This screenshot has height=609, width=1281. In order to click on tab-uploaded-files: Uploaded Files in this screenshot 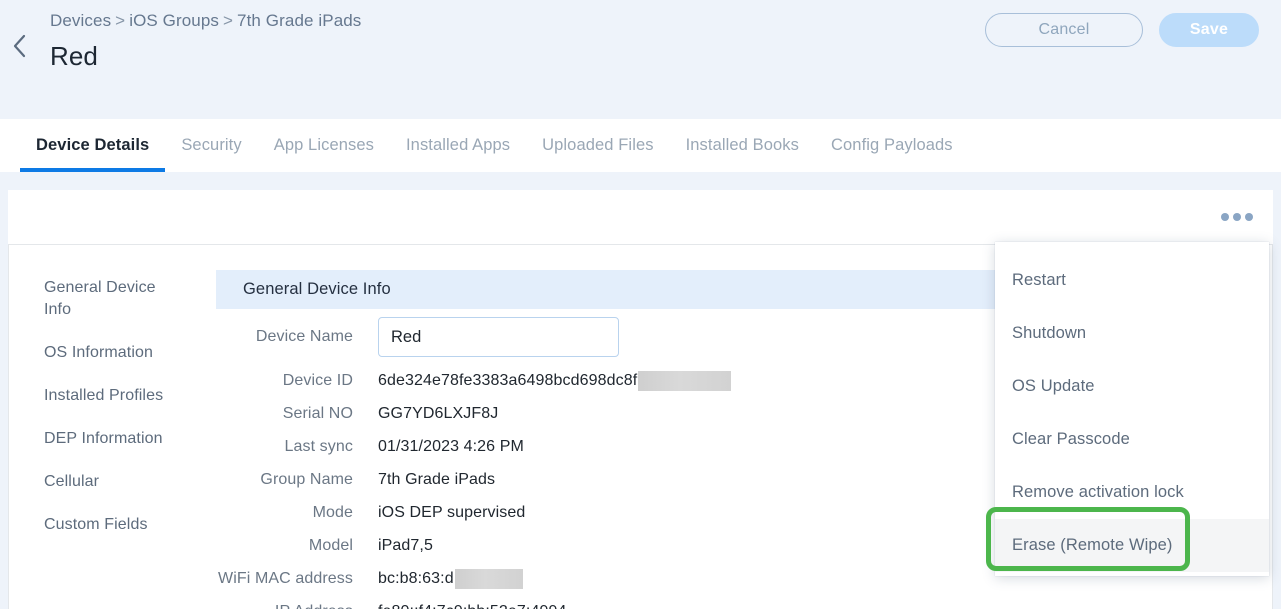, I will do `click(597, 145)`.